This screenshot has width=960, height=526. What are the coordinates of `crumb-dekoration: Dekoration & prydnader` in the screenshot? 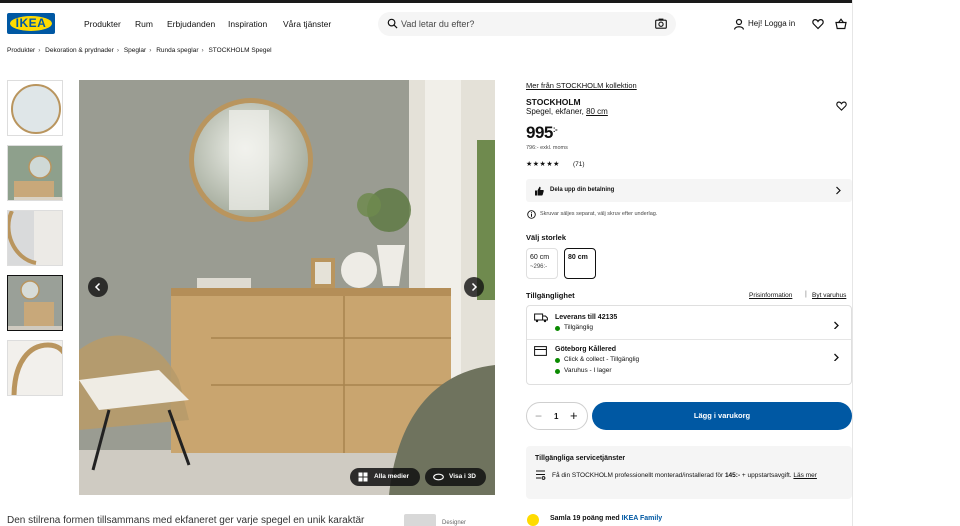 It's located at (79, 50).